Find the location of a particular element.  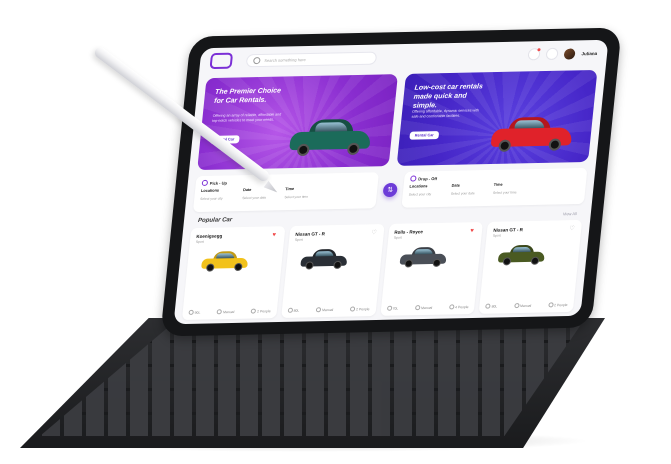

pickup-title: Pick - Up is located at coordinates (214, 182).